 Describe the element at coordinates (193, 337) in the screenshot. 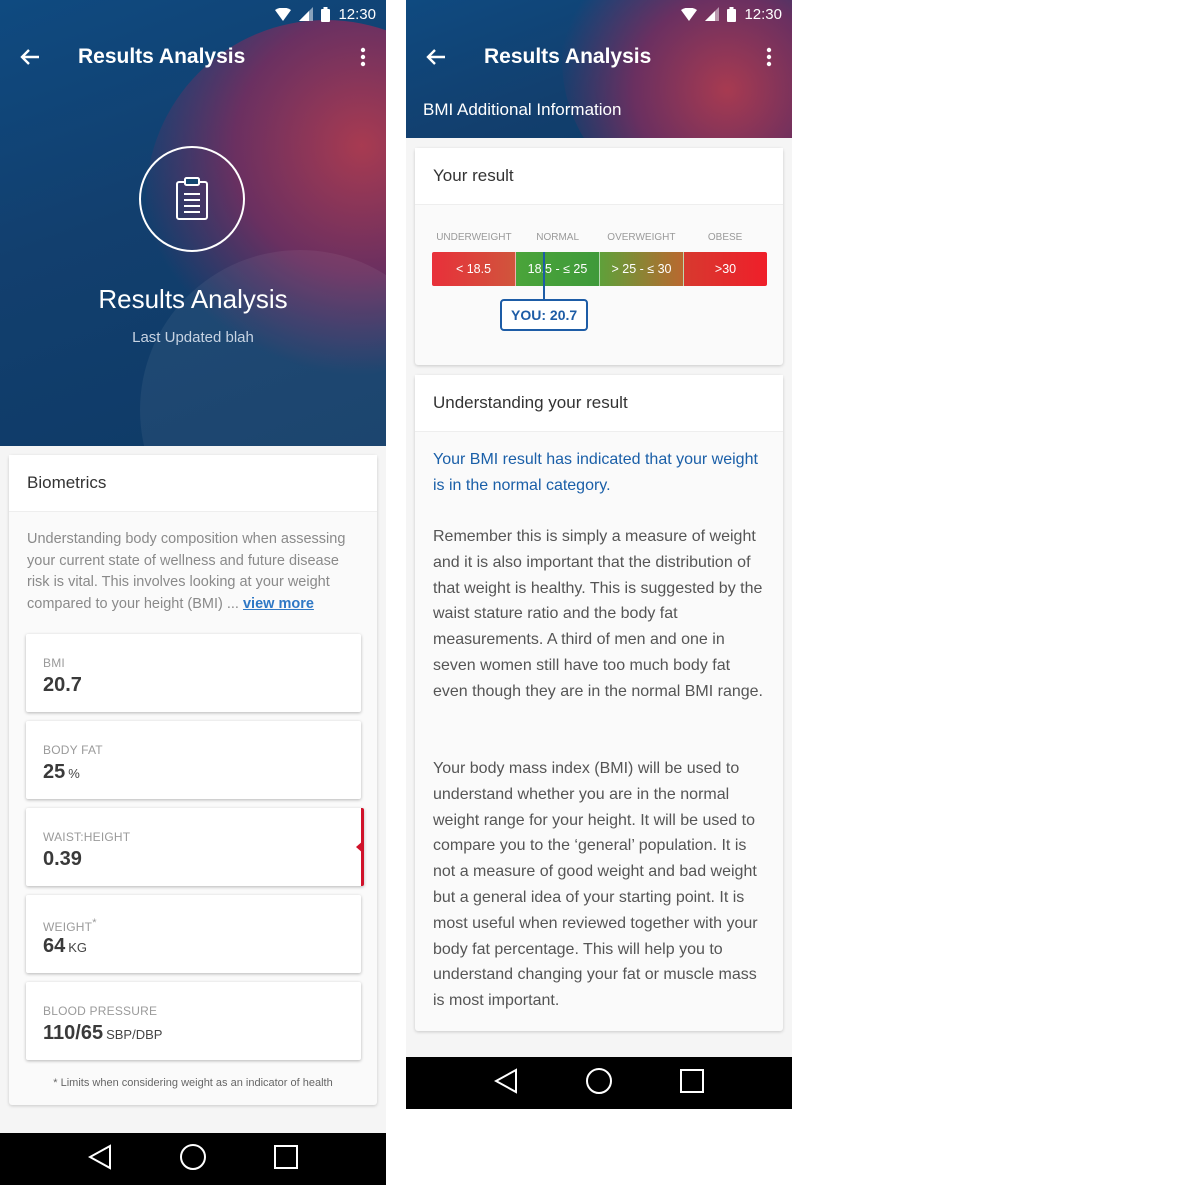

I see `last-updated-text: Last Updated blah` at that location.